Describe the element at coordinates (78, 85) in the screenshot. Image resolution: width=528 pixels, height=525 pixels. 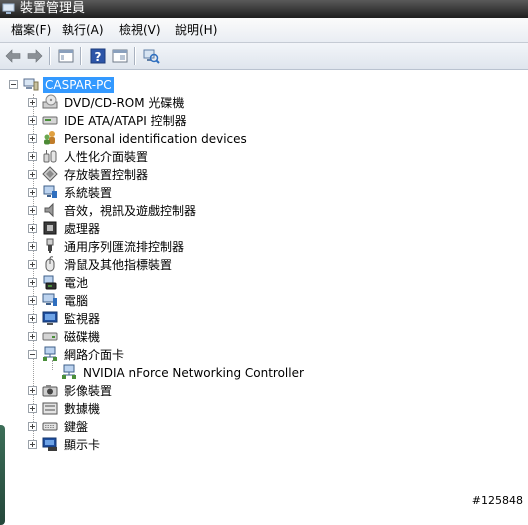
I see `tree-root-label: CASPAR-PC` at that location.